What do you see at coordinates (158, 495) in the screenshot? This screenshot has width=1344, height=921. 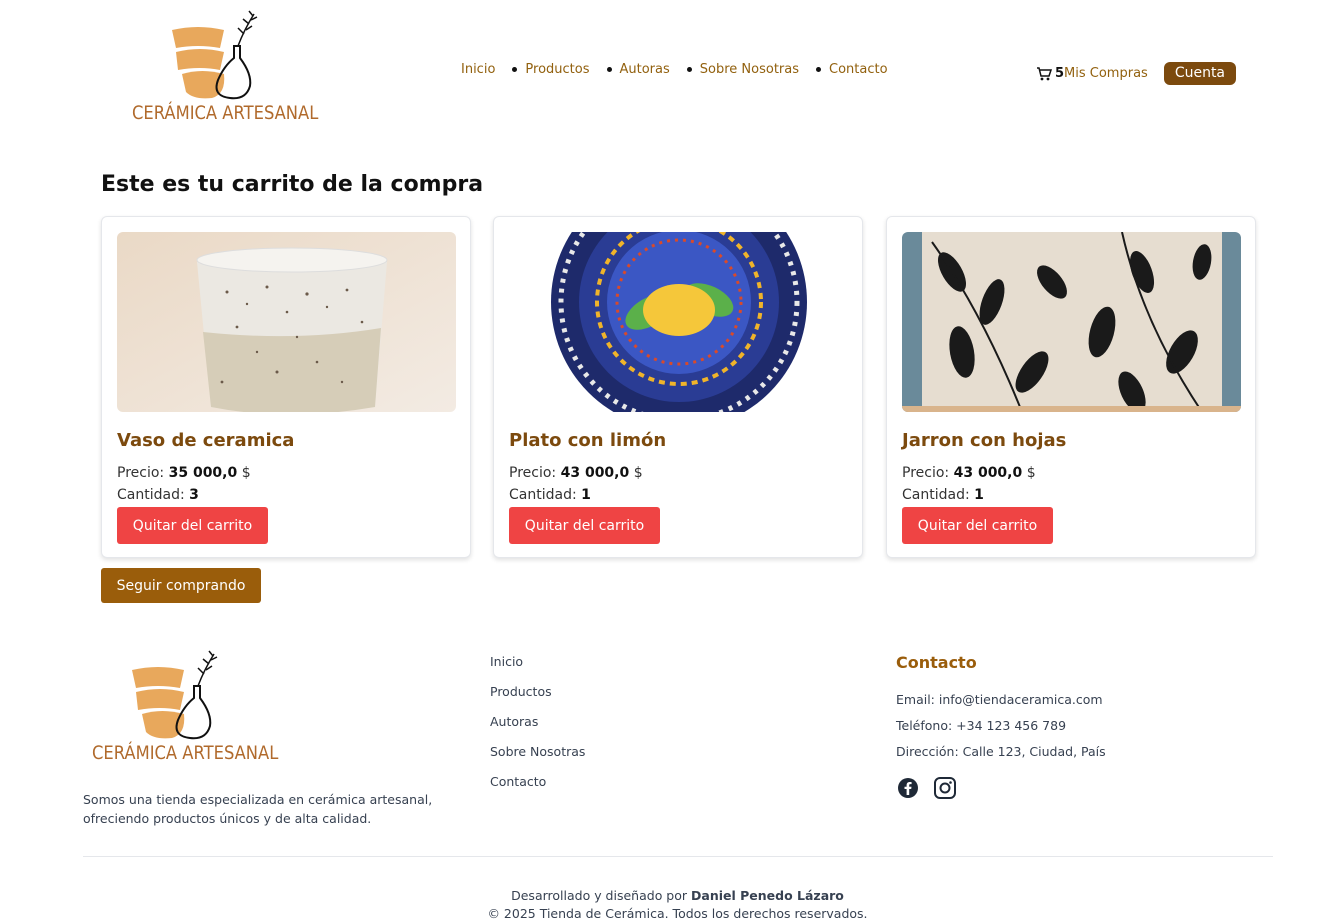 I see `product-quantity: Cantidad: 3` at bounding box center [158, 495].